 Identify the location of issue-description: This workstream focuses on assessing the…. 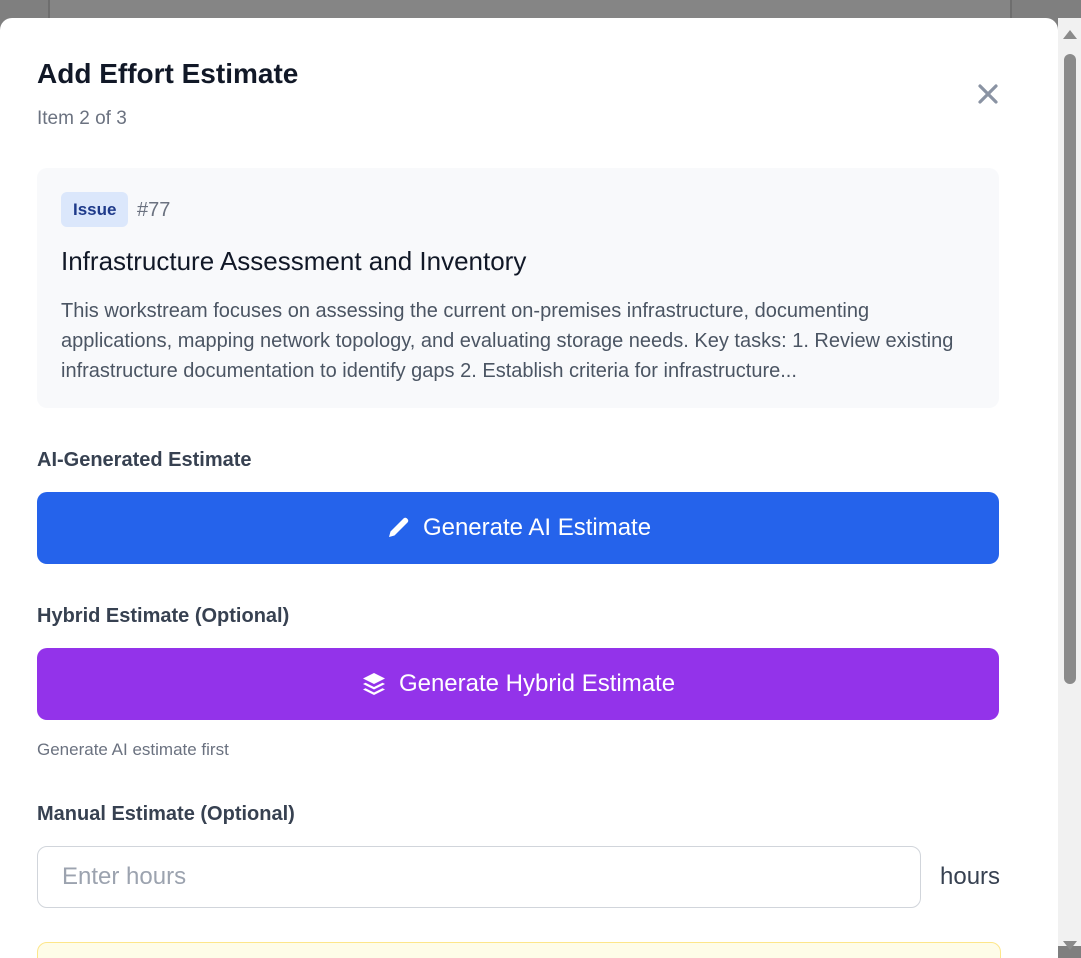
(507, 341).